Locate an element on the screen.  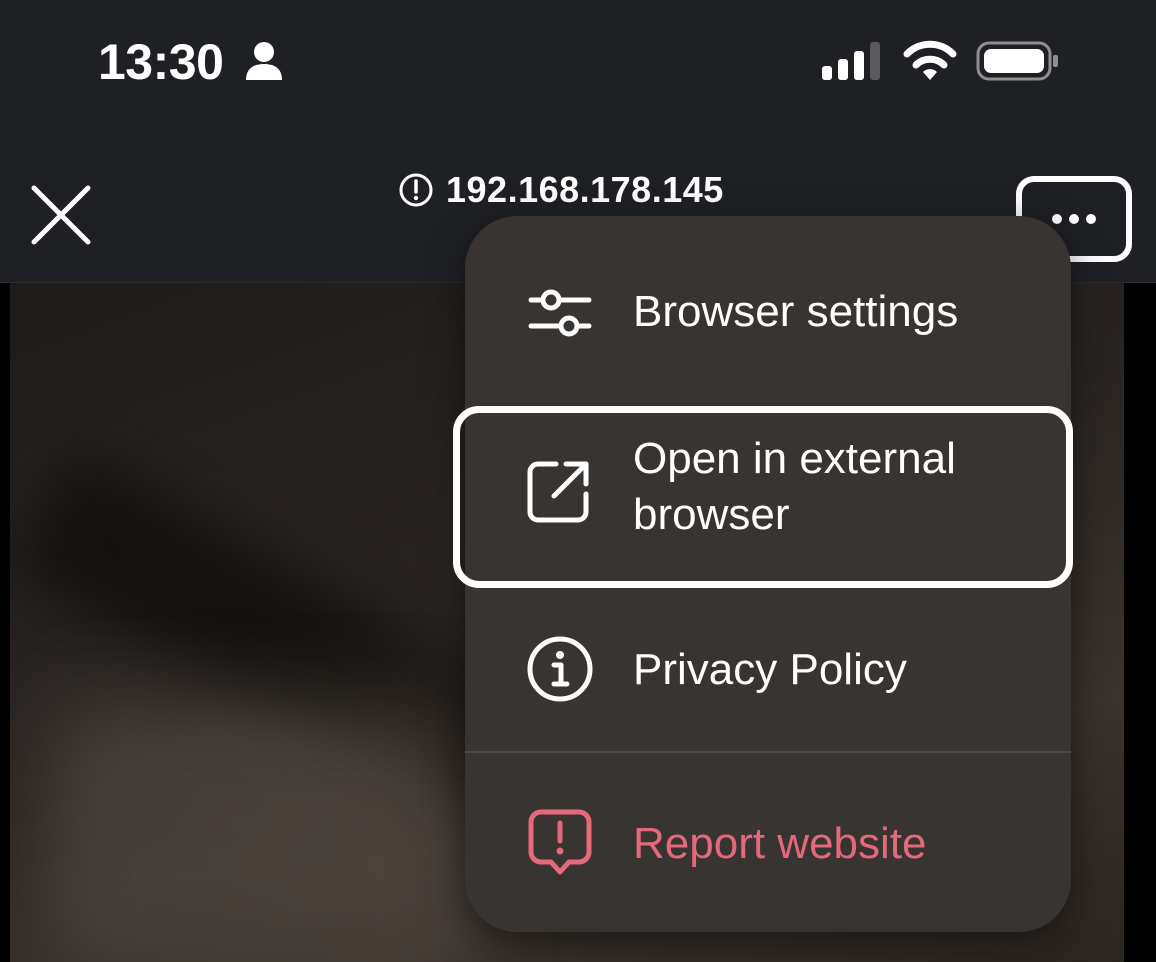
url-display: 192.168.178.145 is located at coordinates (561, 190).